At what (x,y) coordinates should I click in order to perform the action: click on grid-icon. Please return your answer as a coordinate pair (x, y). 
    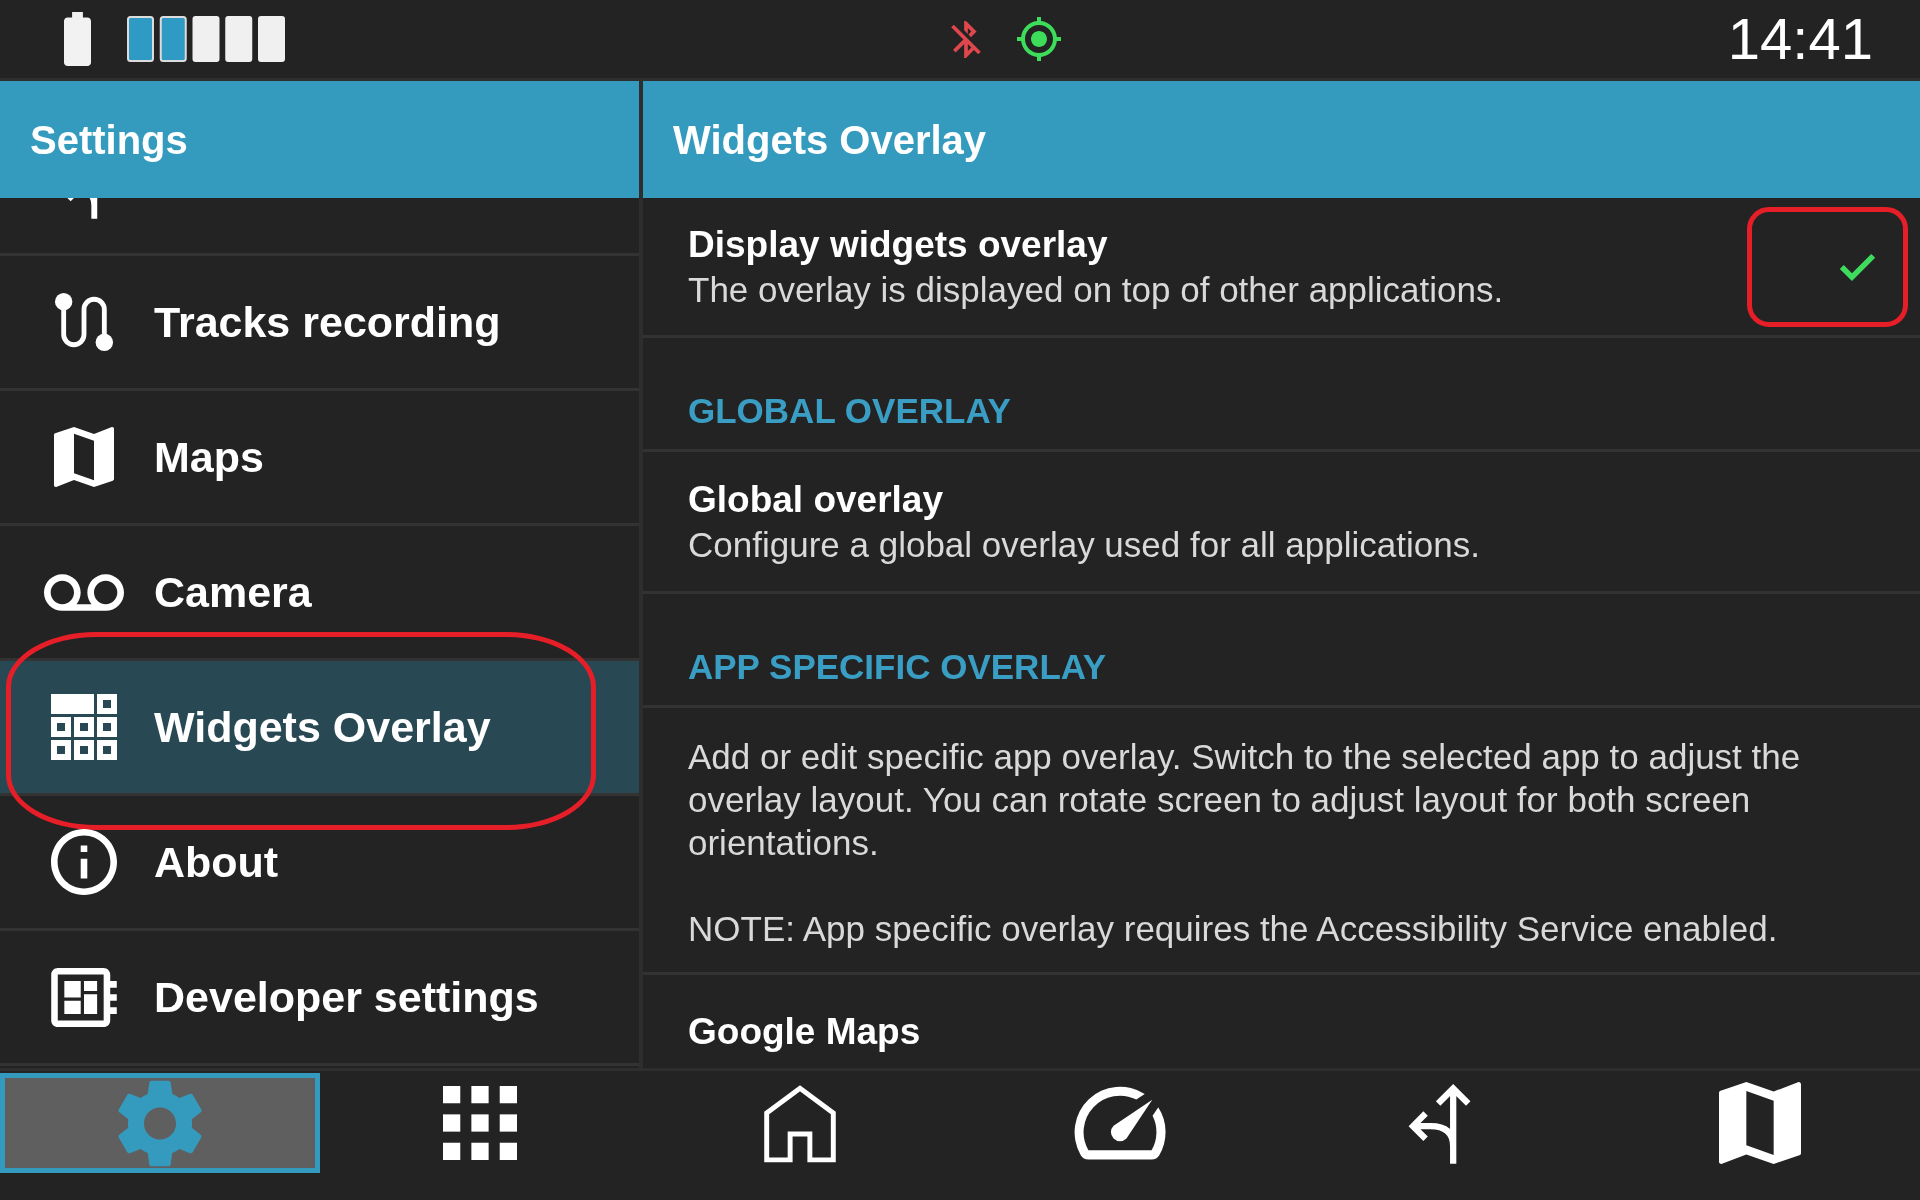
    Looking at the image, I should click on (480, 1123).